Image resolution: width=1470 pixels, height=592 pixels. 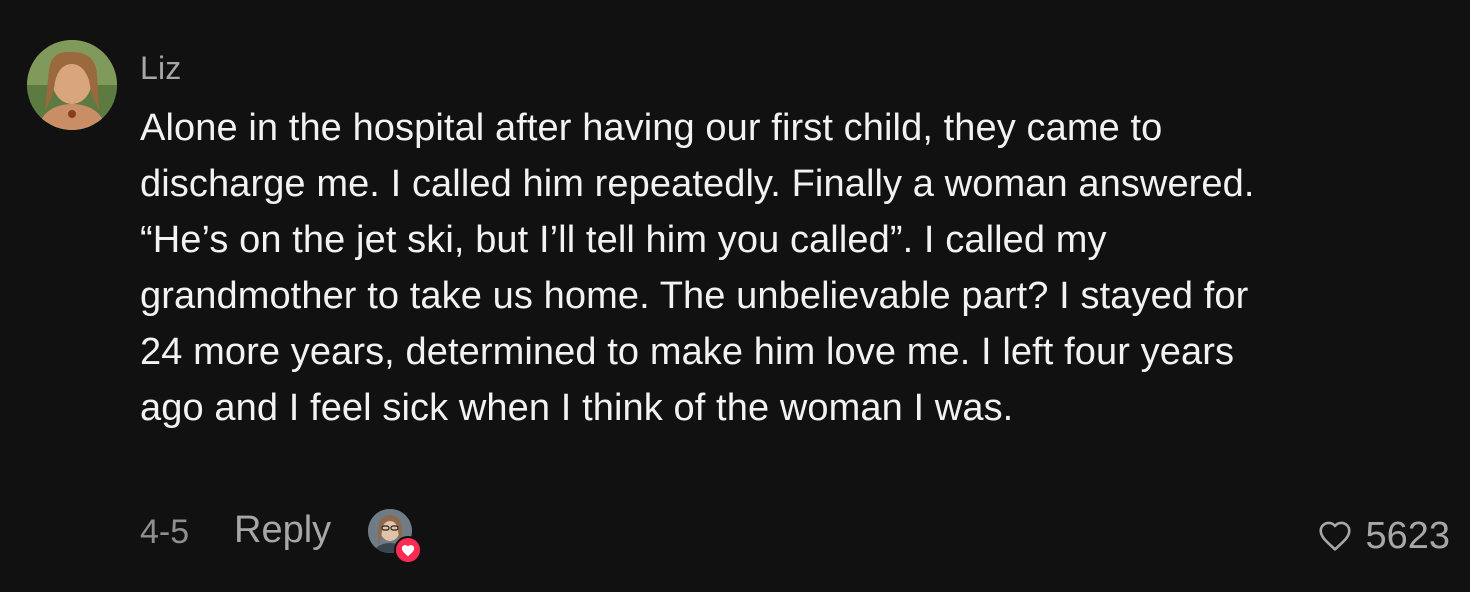 I want to click on avatar, so click(x=72, y=85).